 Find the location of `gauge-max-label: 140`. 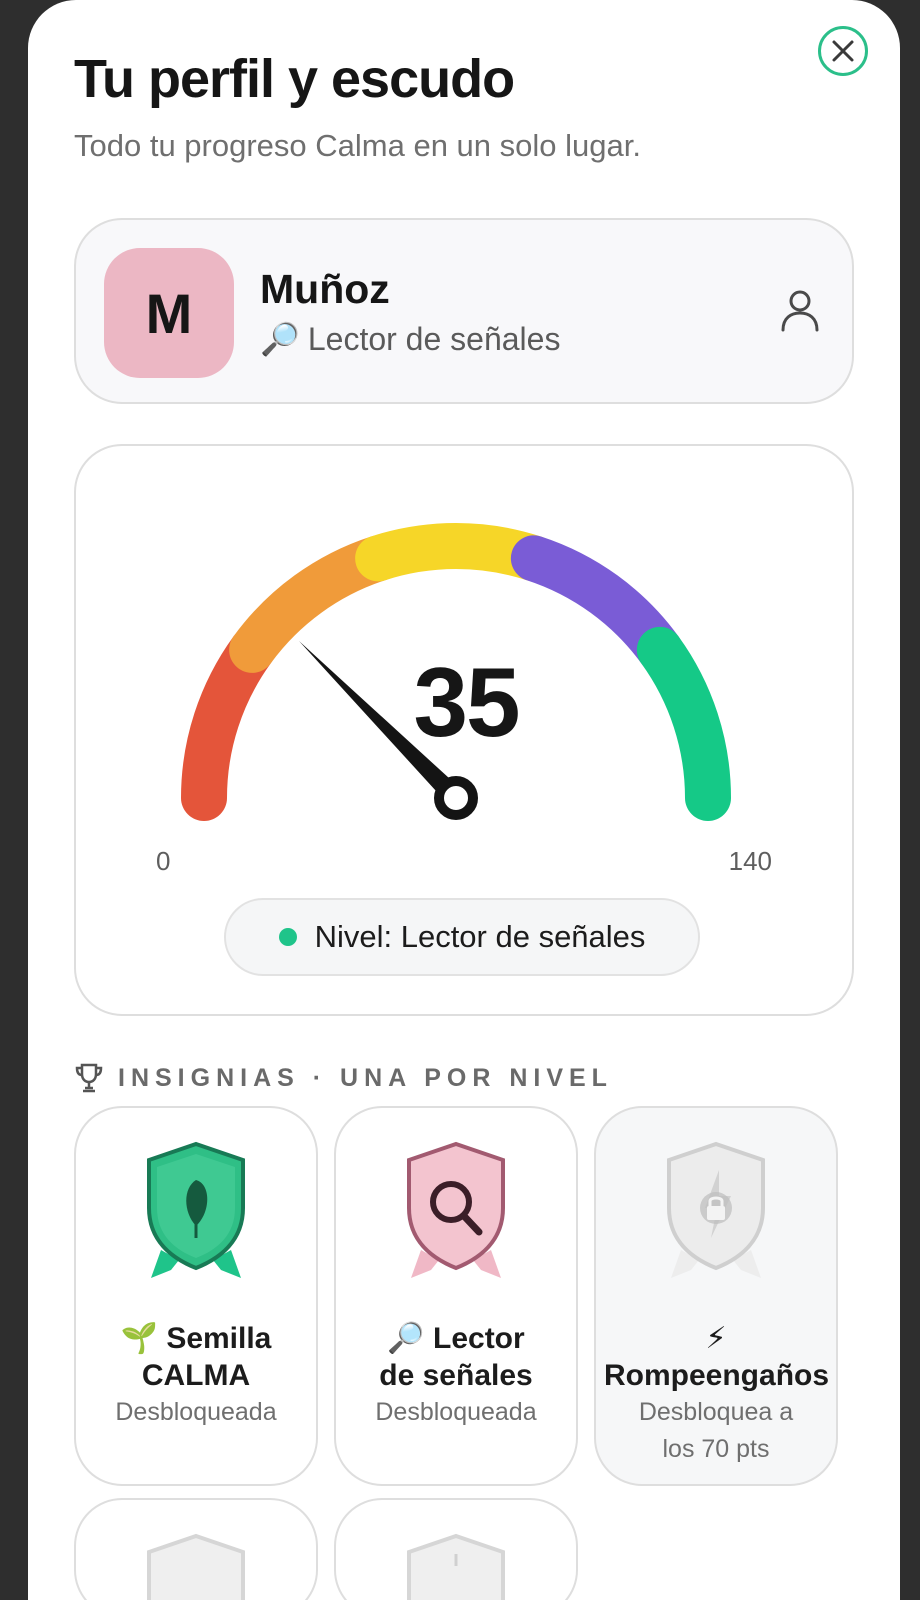

gauge-max-label: 140 is located at coordinates (750, 861).